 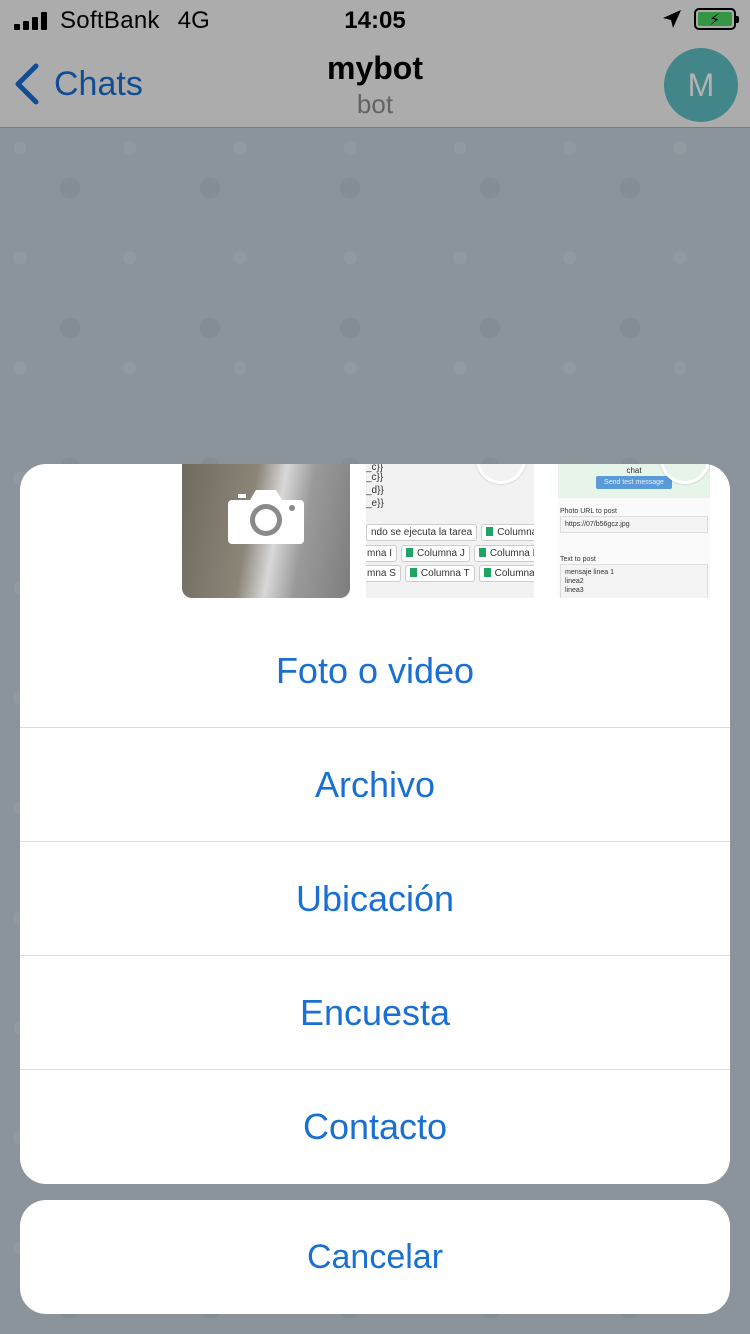 What do you see at coordinates (634, 524) in the screenshot?
I see `form-photo-input: https://07/b56gcz.jpg` at bounding box center [634, 524].